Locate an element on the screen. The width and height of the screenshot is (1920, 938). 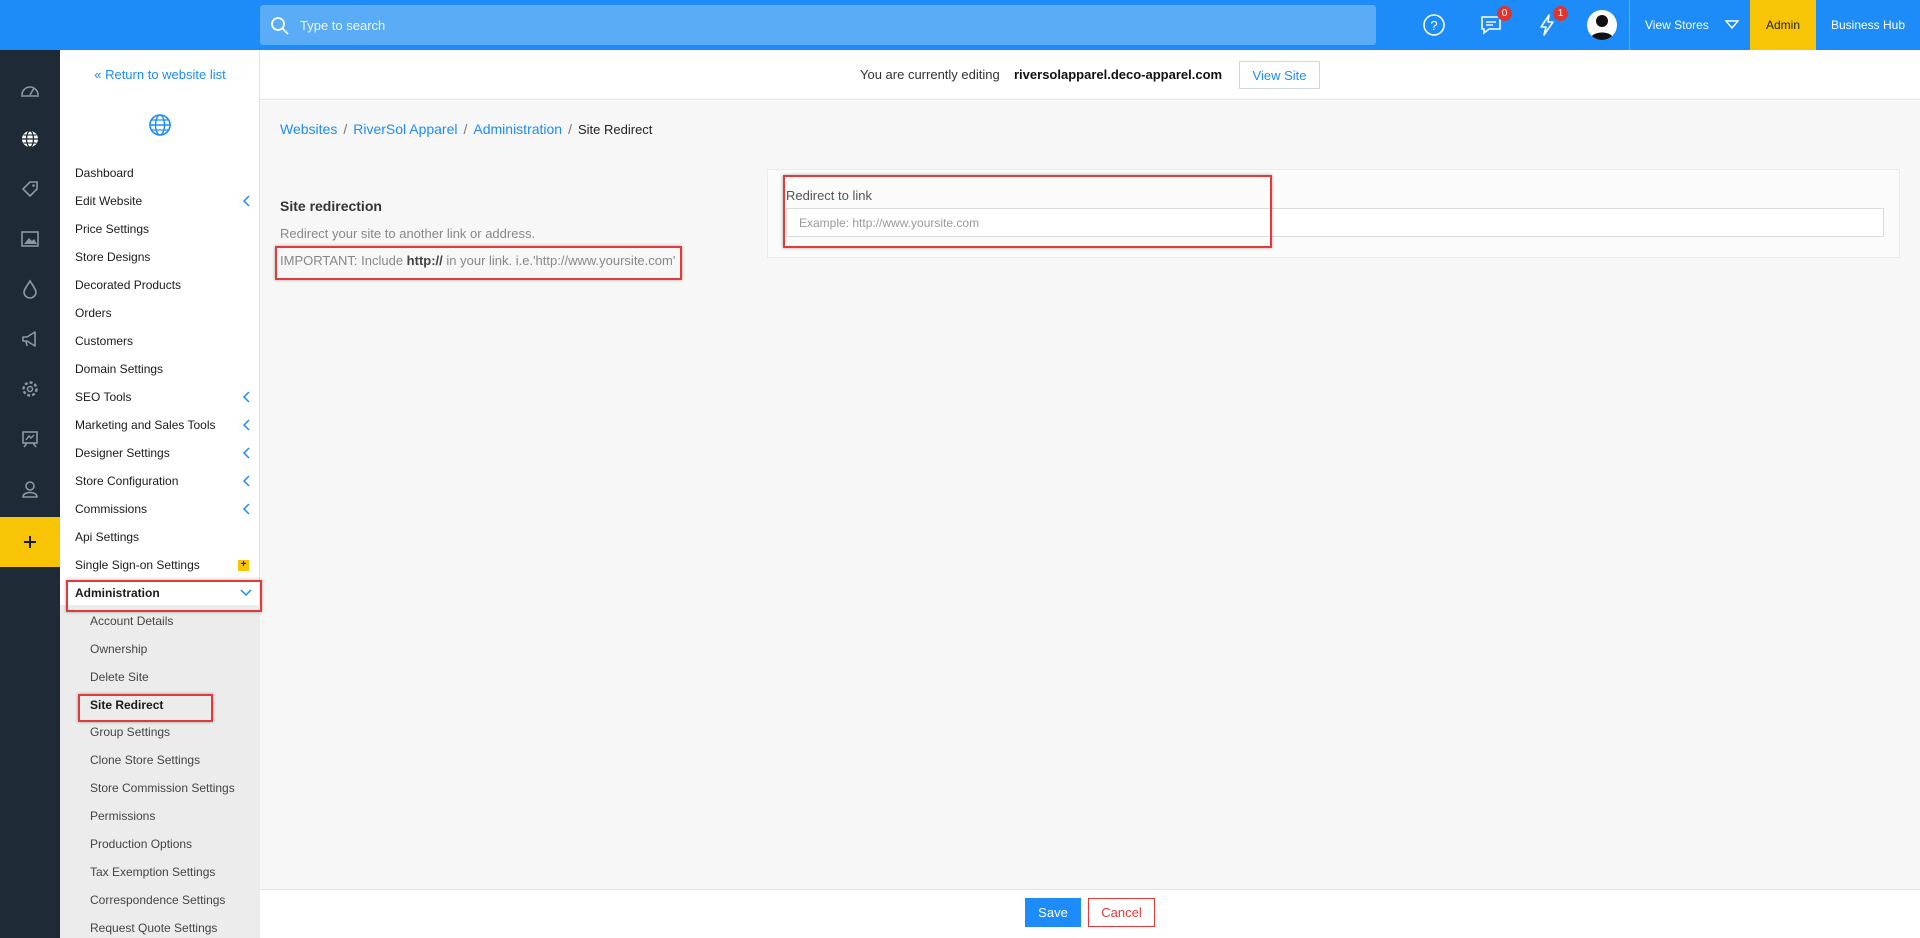
sidebar-item-label: Administration is located at coordinates (117, 593).